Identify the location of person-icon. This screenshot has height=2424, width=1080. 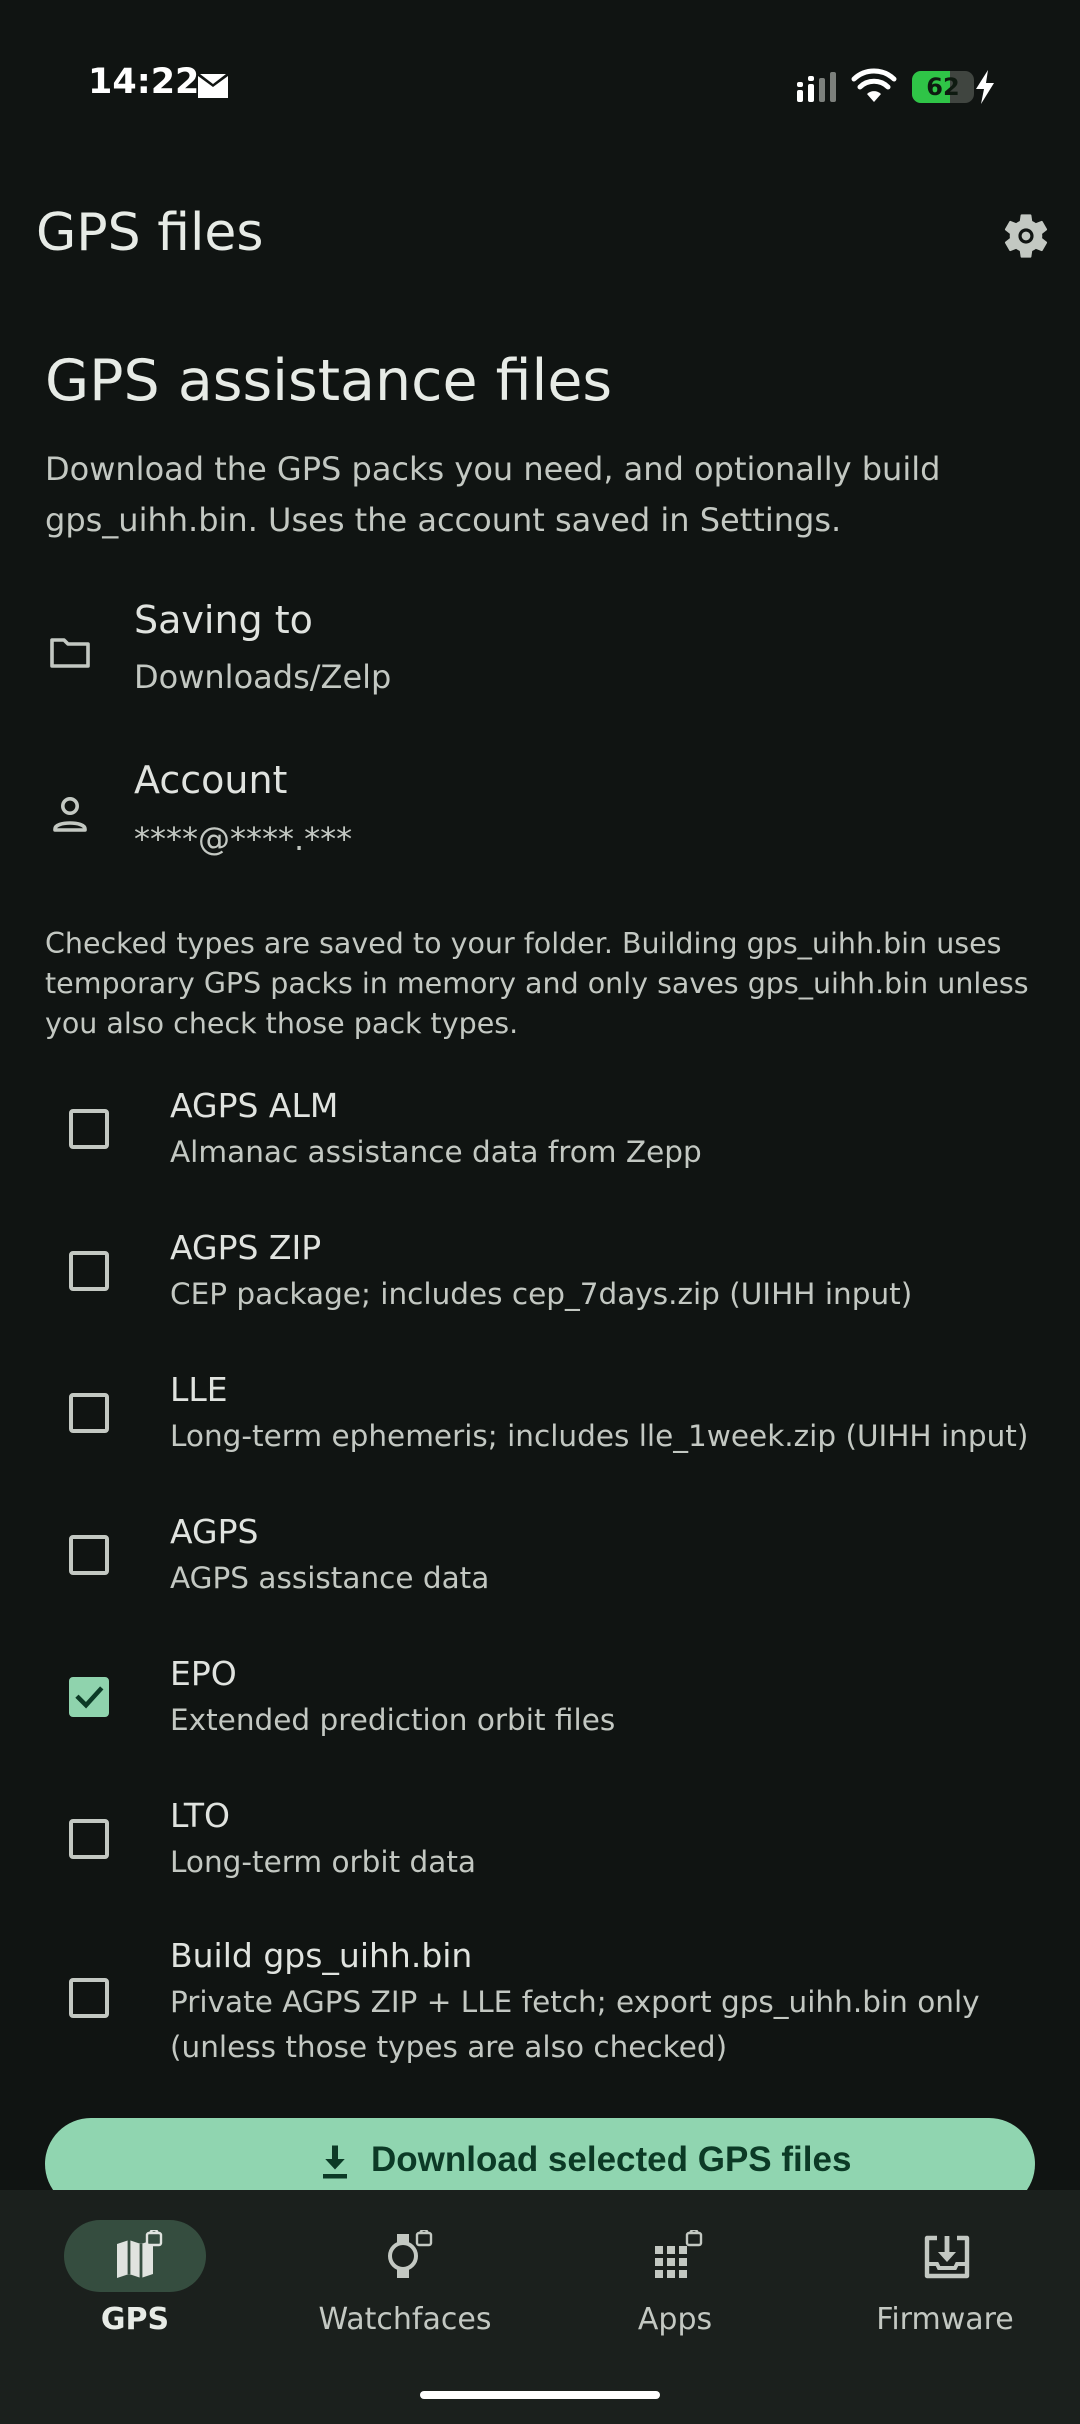
(70, 814).